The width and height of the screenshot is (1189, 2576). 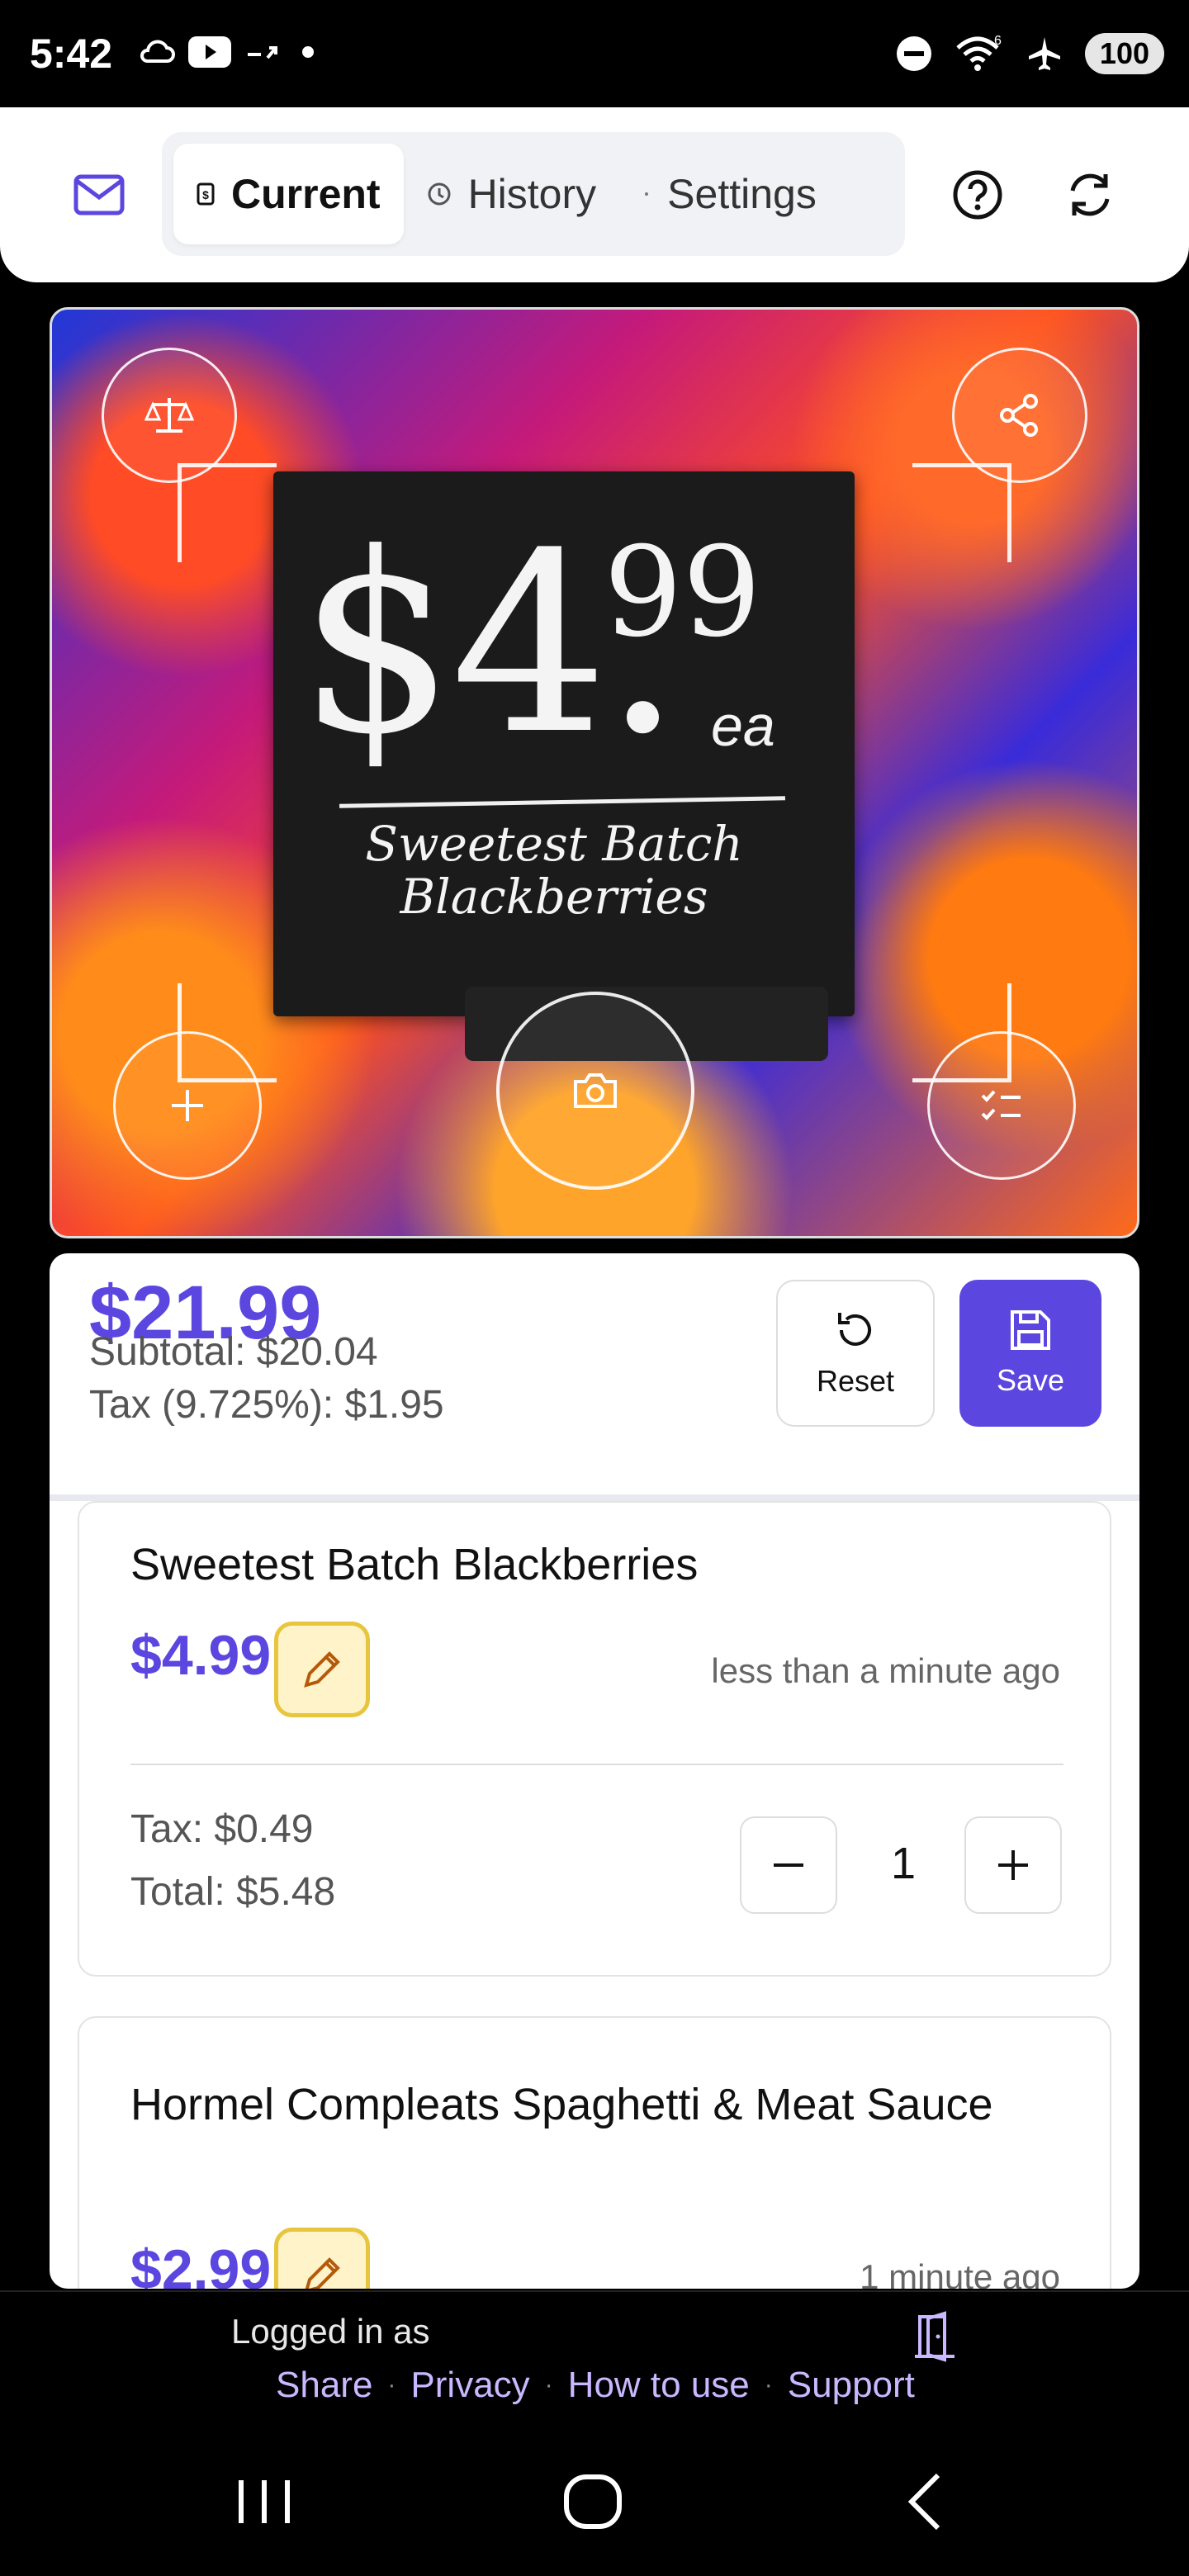 What do you see at coordinates (308, 52) in the screenshot?
I see `notification-dot-icon` at bounding box center [308, 52].